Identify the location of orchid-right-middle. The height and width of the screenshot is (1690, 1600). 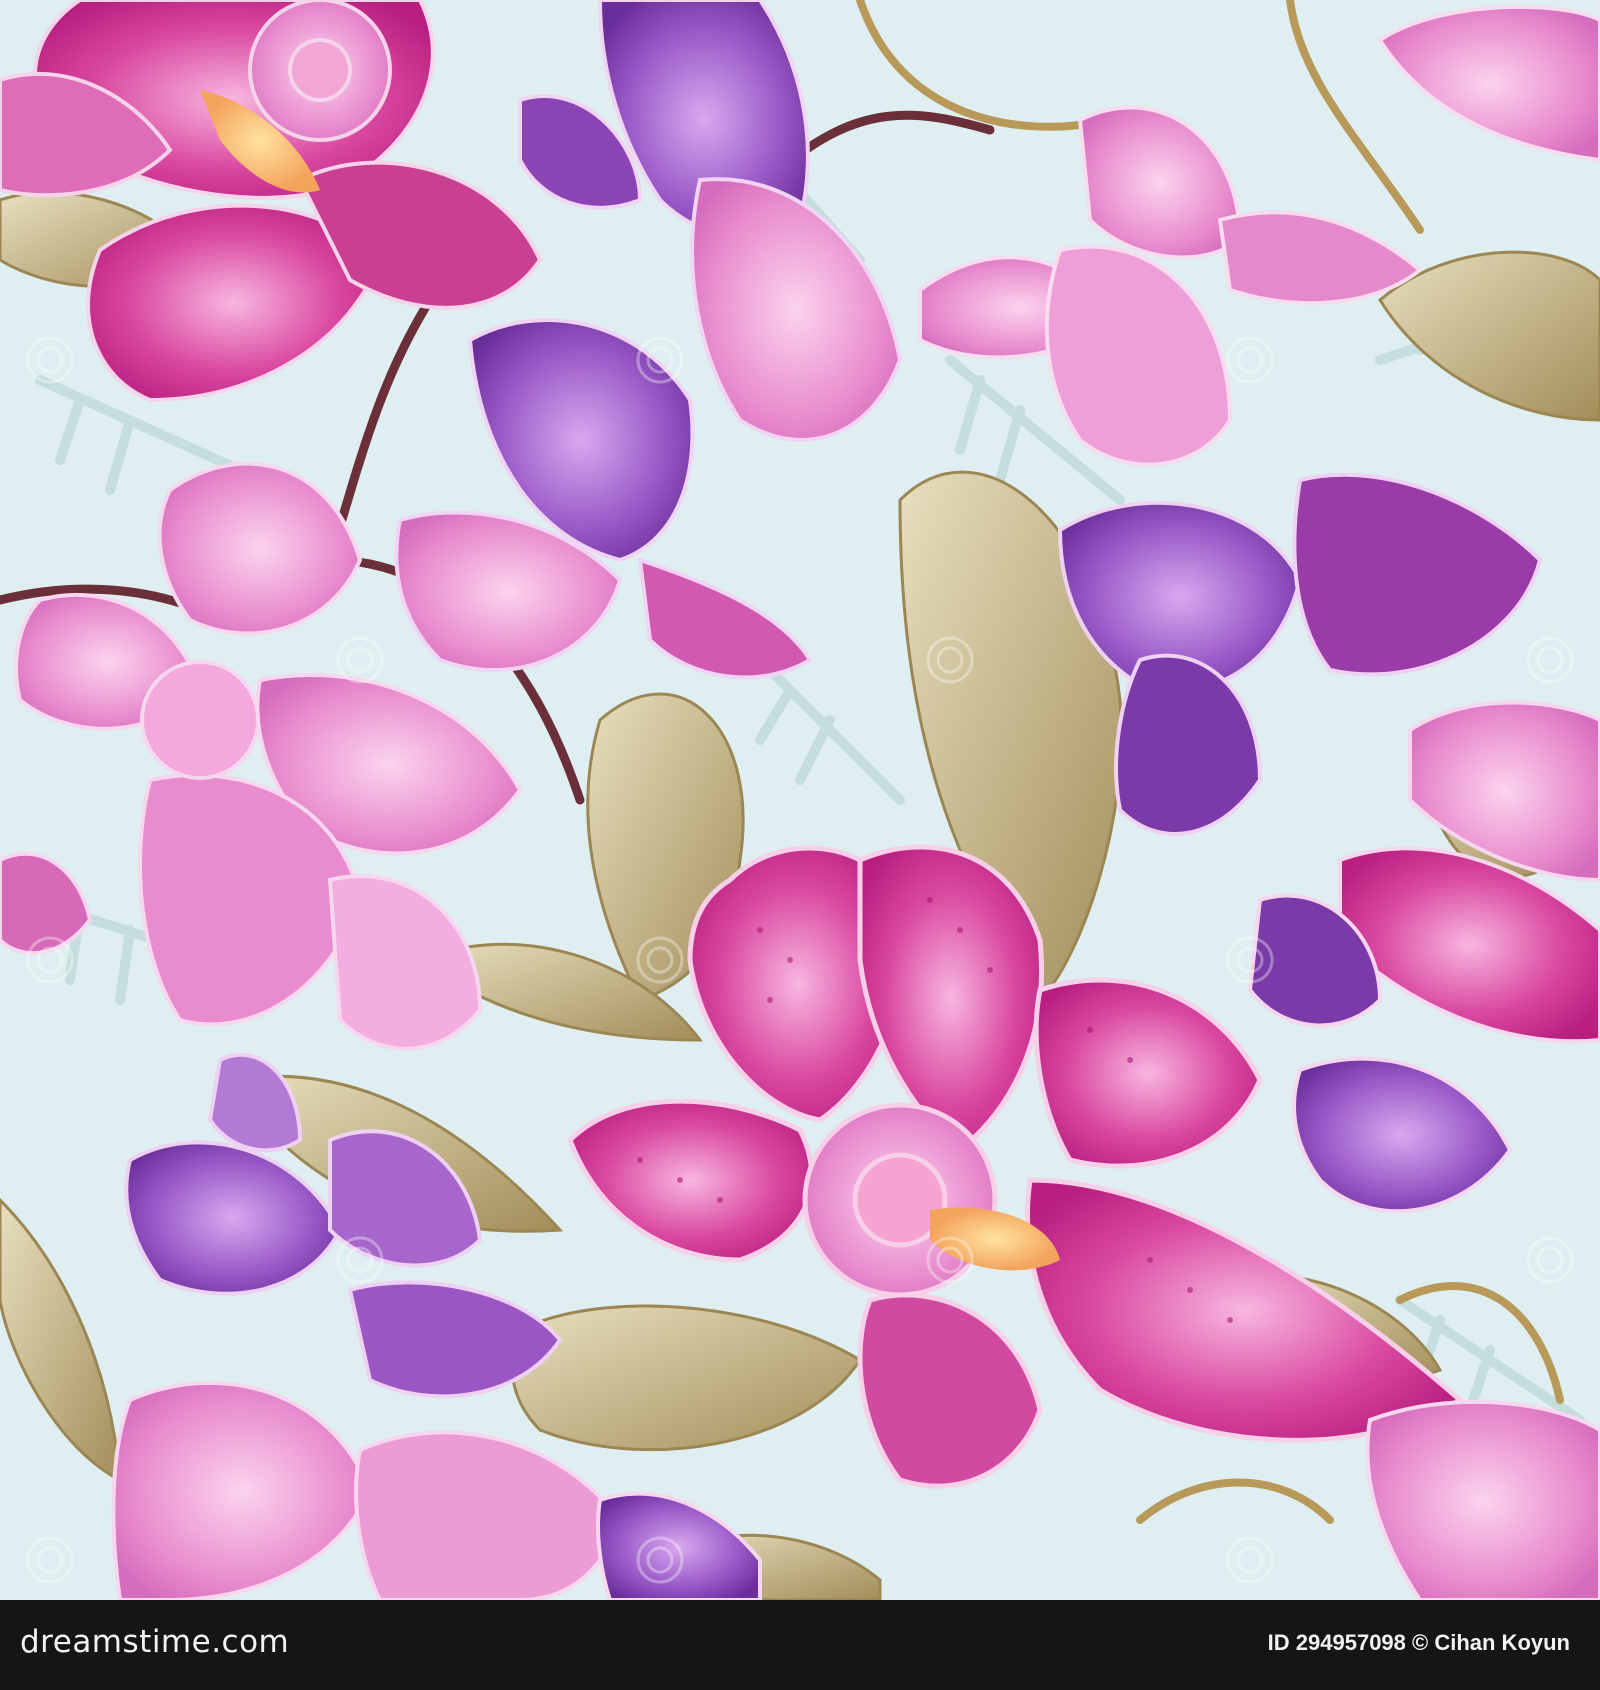
(1423, 957).